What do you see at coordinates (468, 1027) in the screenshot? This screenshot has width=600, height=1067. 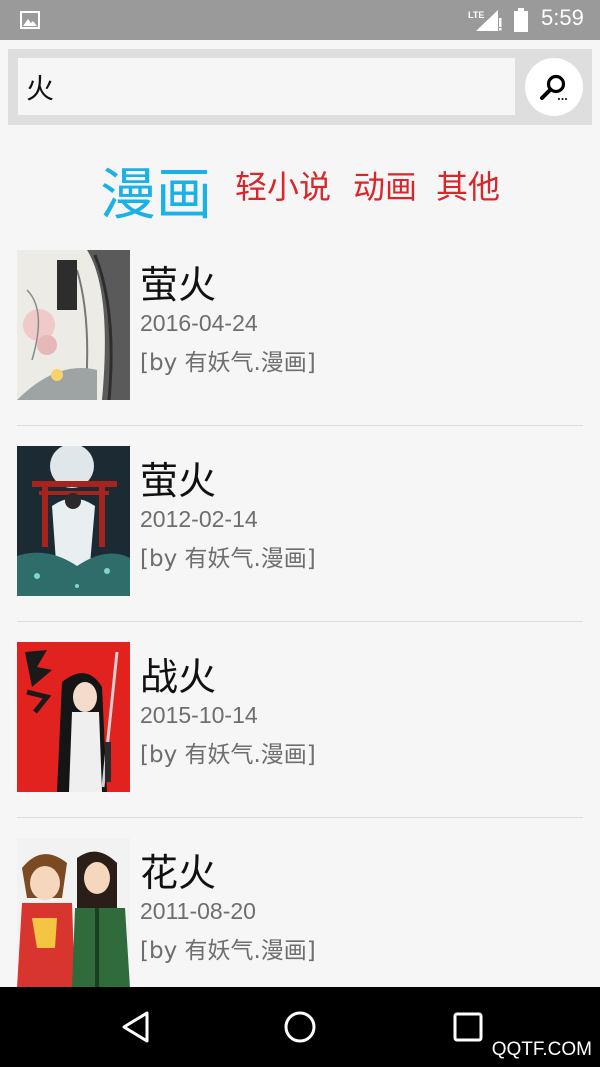 I see `recents-icon` at bounding box center [468, 1027].